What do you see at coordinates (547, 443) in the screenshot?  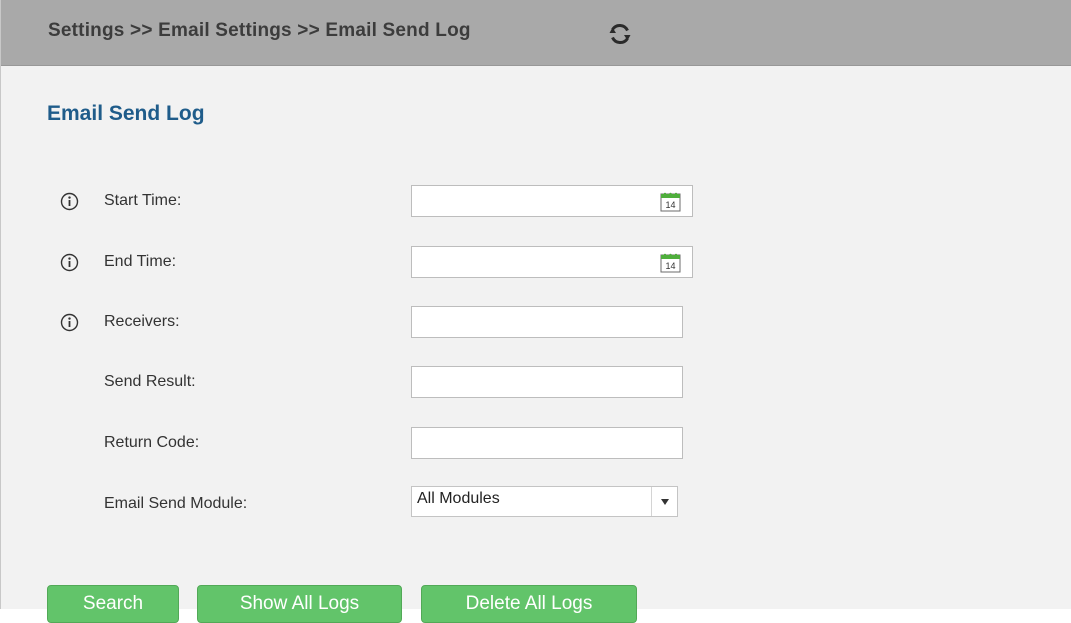 I see `return-code-input` at bounding box center [547, 443].